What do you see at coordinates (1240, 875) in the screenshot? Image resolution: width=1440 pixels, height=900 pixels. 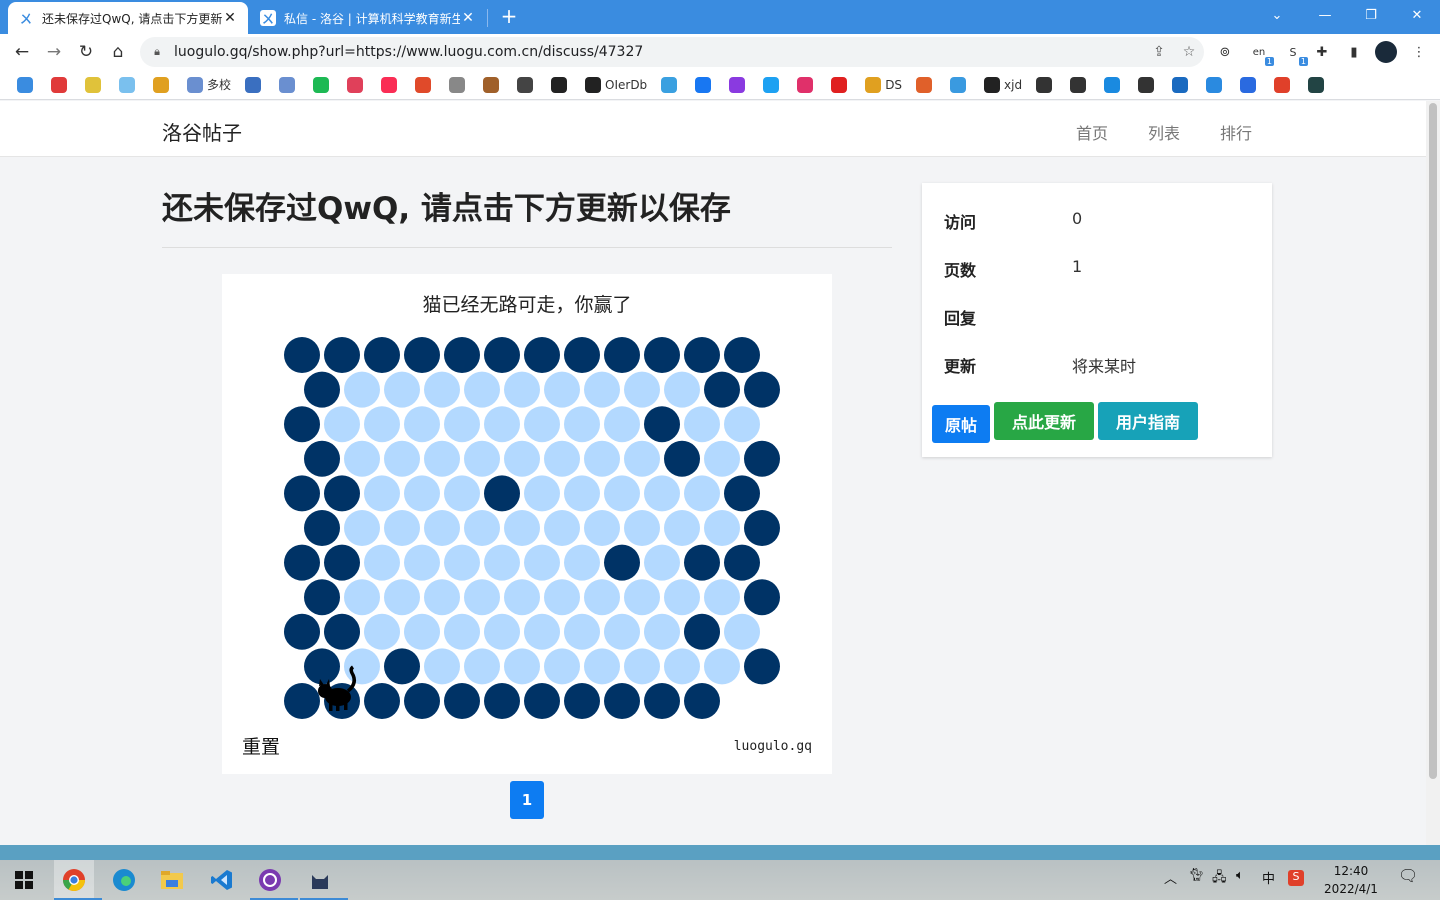 I see `volume-icon: 🔈︎` at bounding box center [1240, 875].